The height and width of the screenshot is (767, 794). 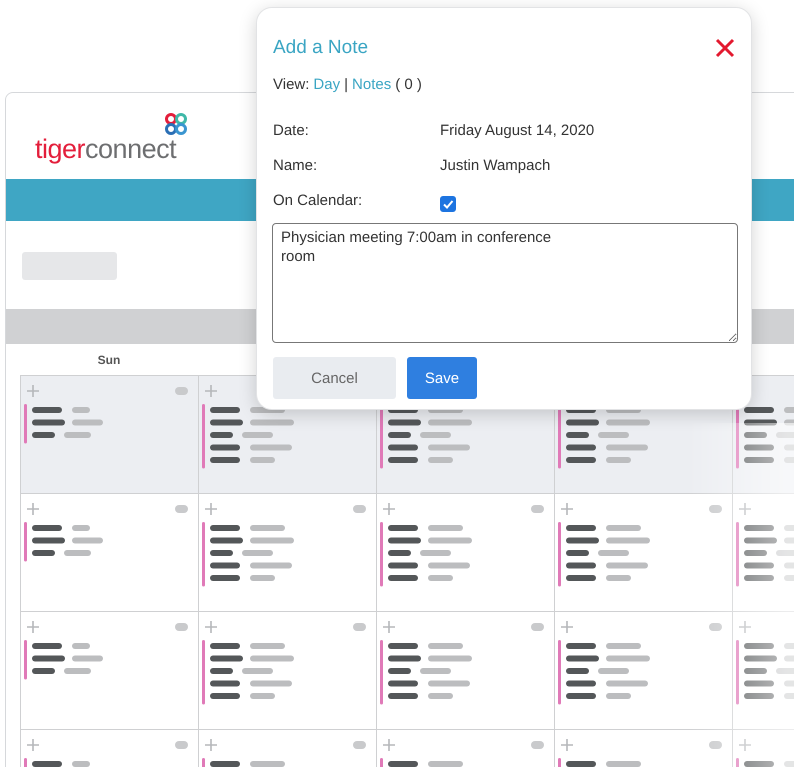 What do you see at coordinates (442, 378) in the screenshot?
I see `save-button: Save` at bounding box center [442, 378].